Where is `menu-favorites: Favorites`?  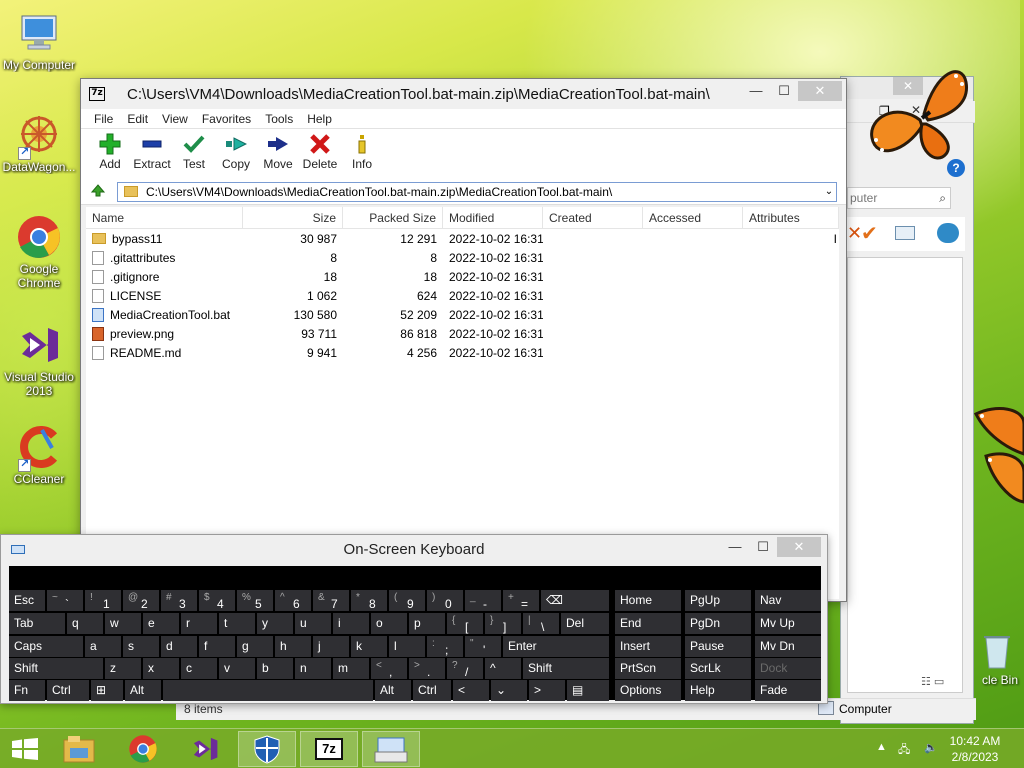
menu-favorites: Favorites is located at coordinates (226, 119).